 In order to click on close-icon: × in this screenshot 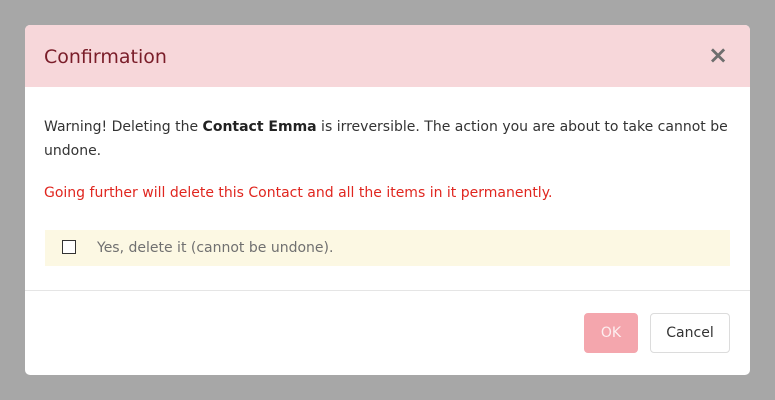, I will do `click(718, 55)`.